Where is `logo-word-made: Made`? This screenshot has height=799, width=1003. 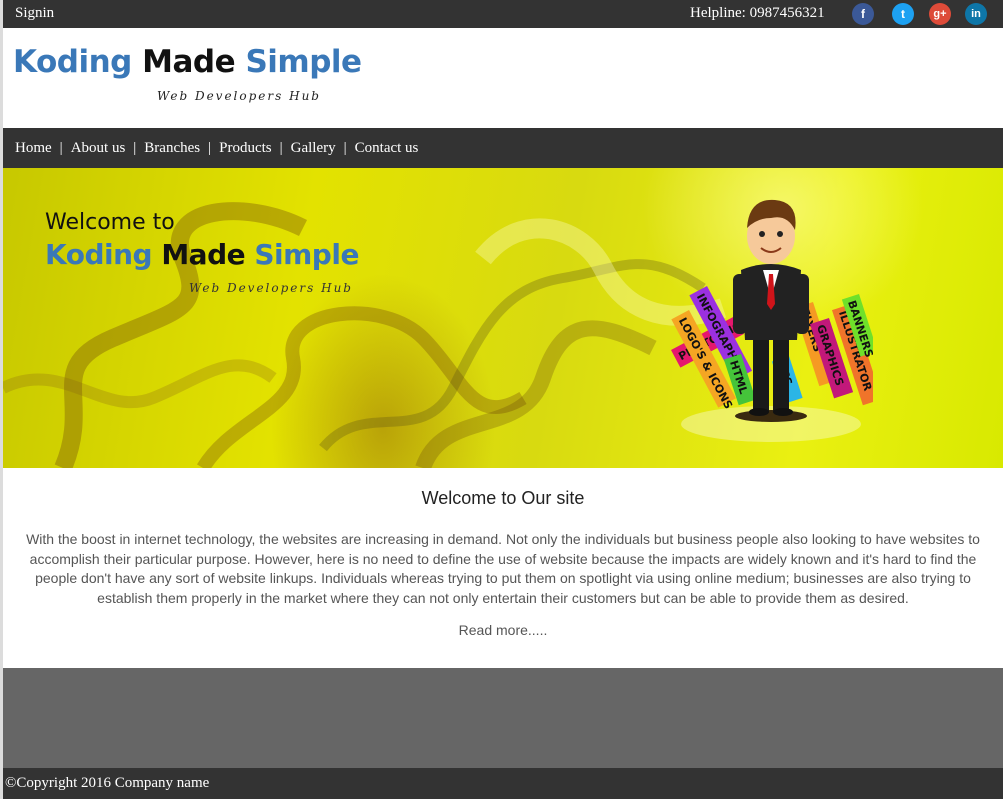
logo-word-made: Made is located at coordinates (189, 62).